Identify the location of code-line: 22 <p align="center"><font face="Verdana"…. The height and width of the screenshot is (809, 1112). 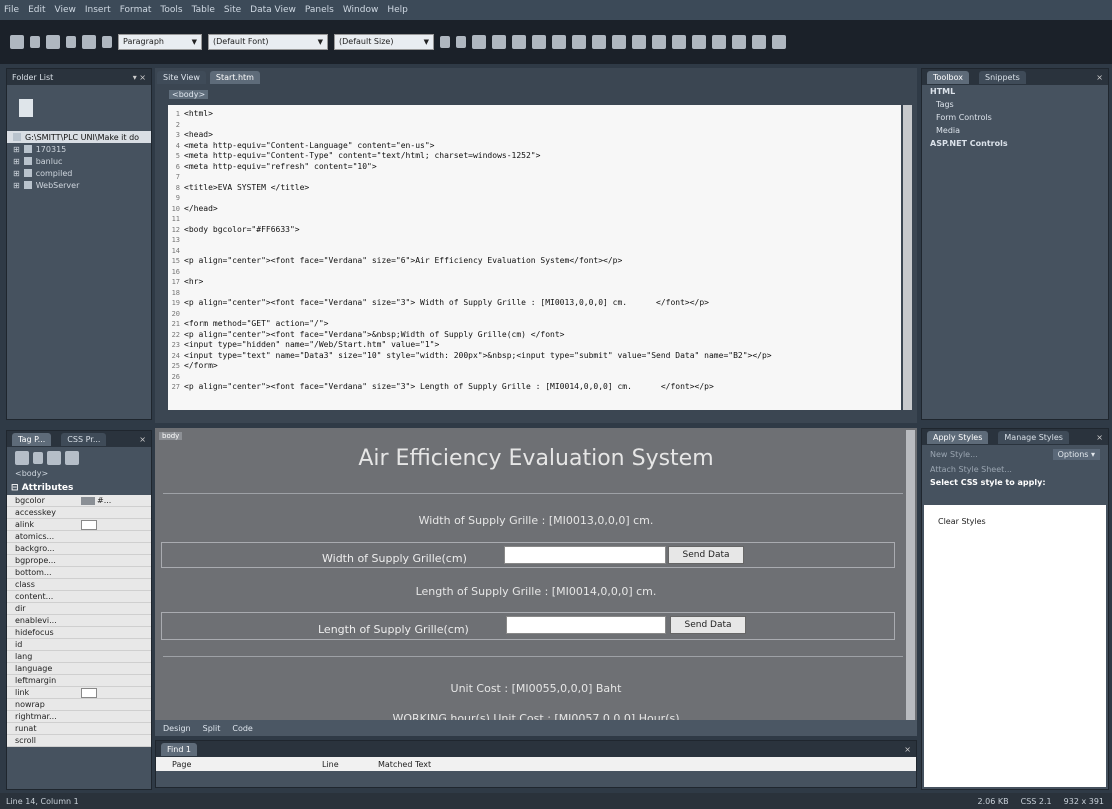
(536, 335).